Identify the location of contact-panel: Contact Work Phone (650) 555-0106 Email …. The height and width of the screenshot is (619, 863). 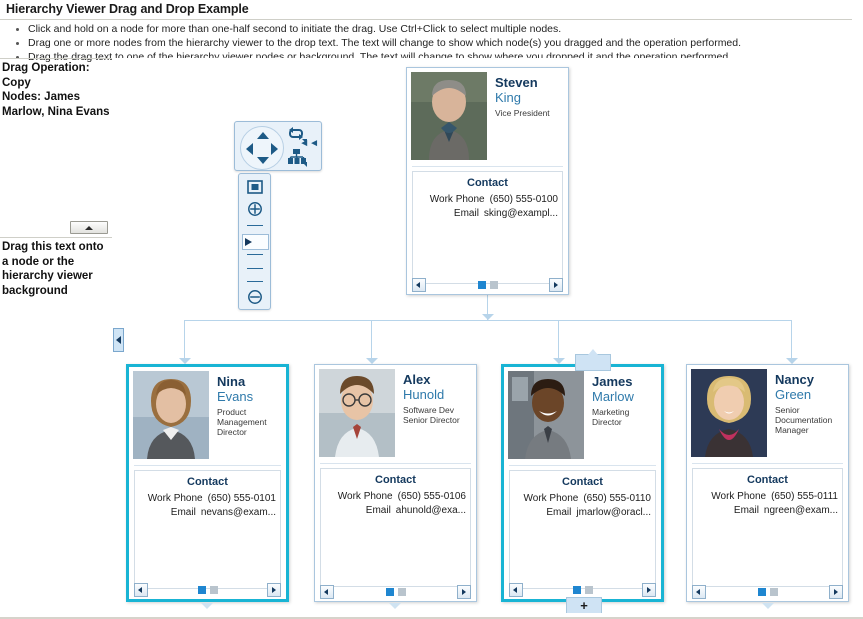
(395, 527).